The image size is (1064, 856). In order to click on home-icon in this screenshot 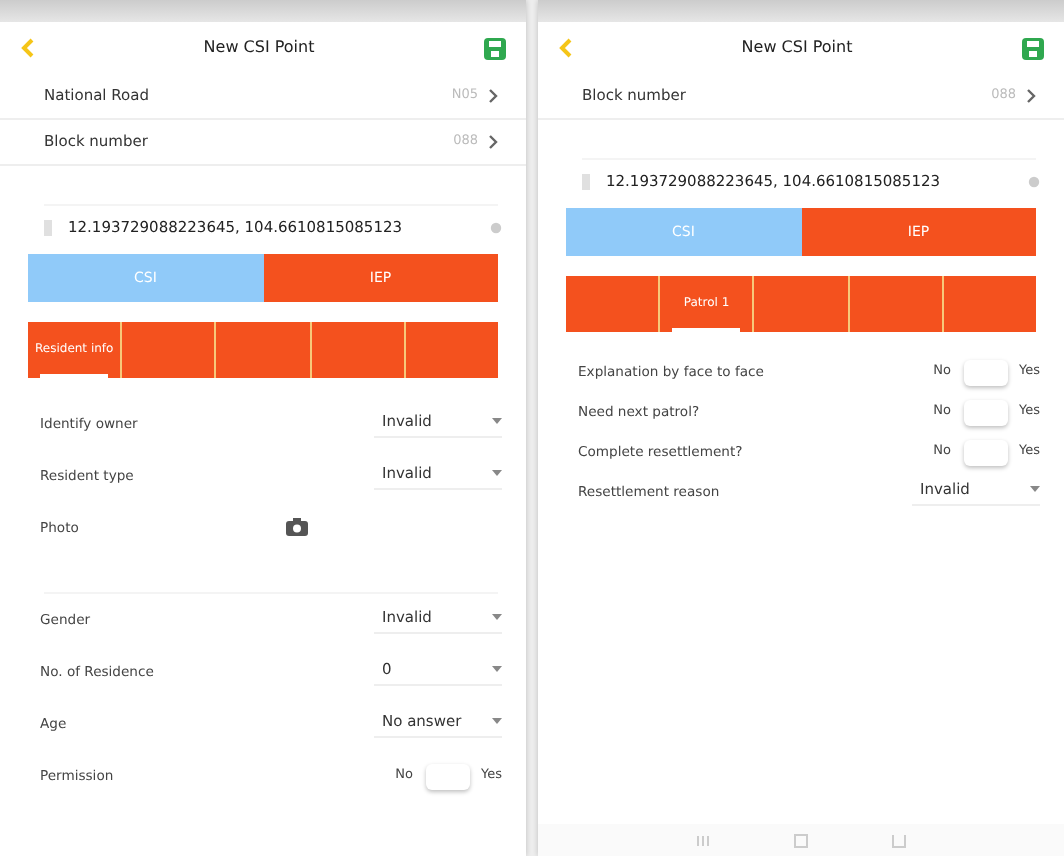, I will do `click(801, 840)`.